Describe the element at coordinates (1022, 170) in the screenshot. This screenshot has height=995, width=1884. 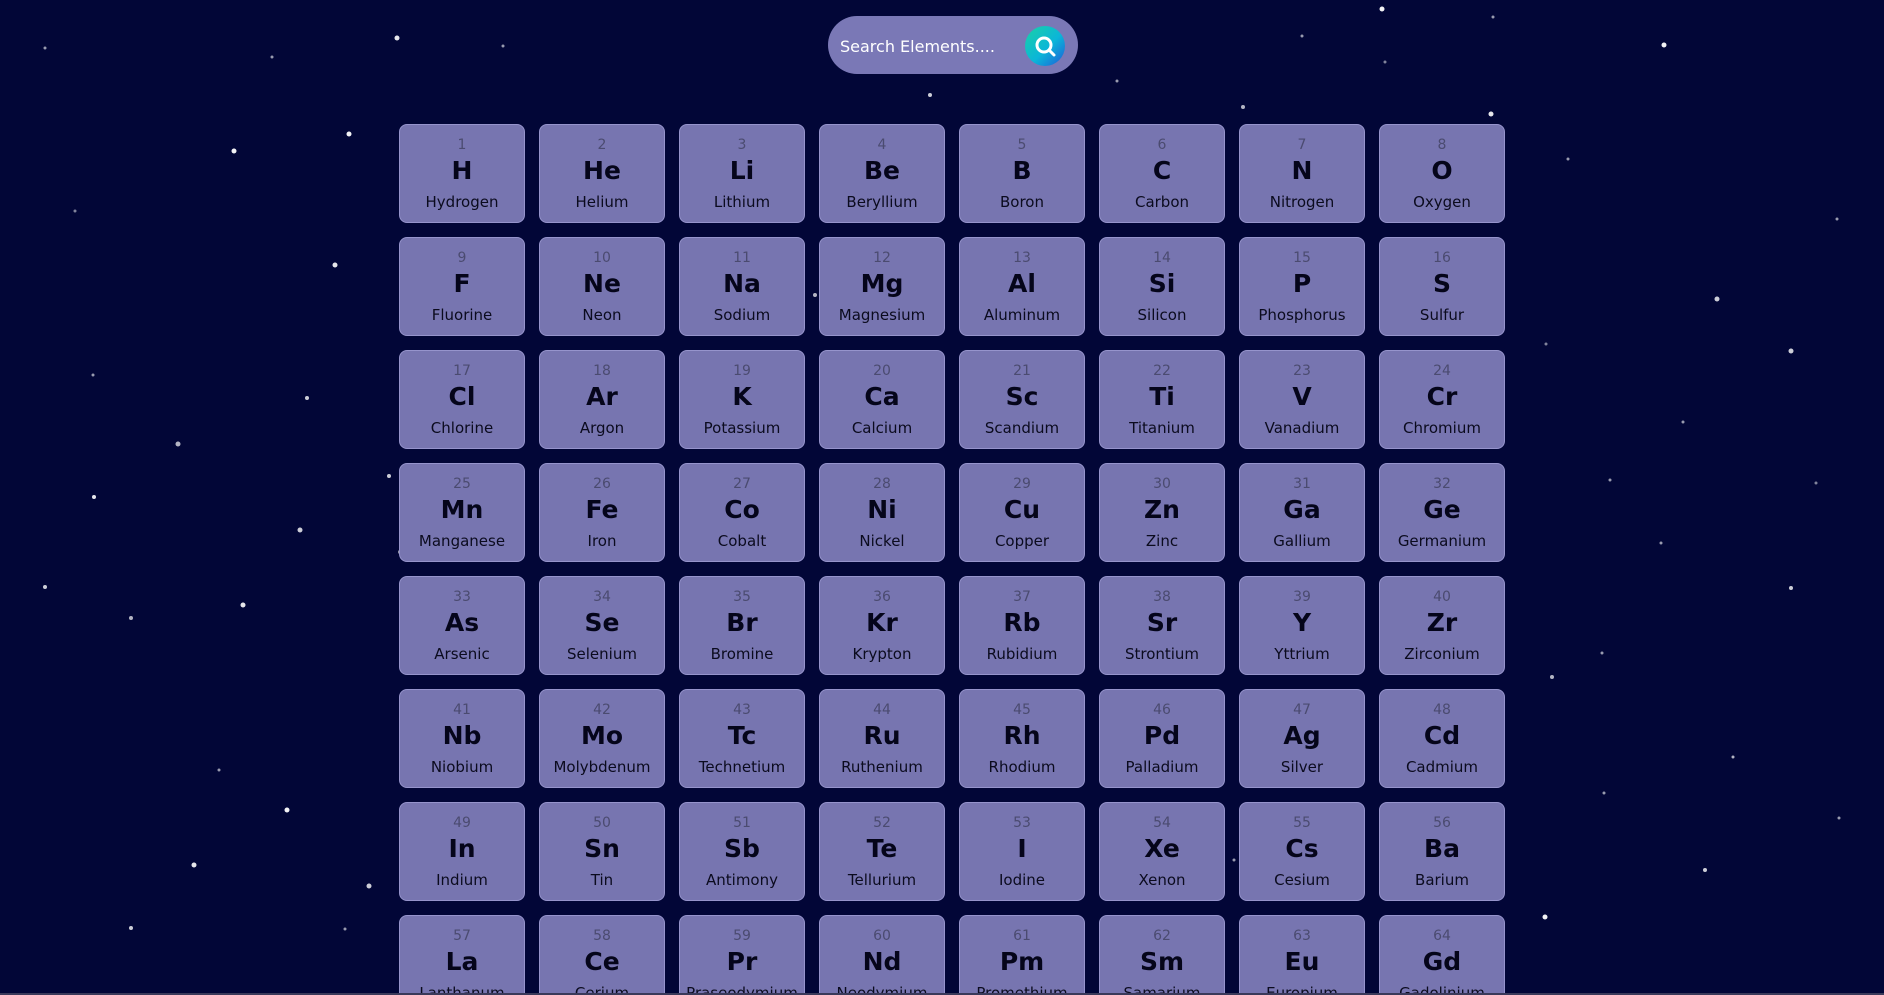
I see `element-symbol: B` at that location.